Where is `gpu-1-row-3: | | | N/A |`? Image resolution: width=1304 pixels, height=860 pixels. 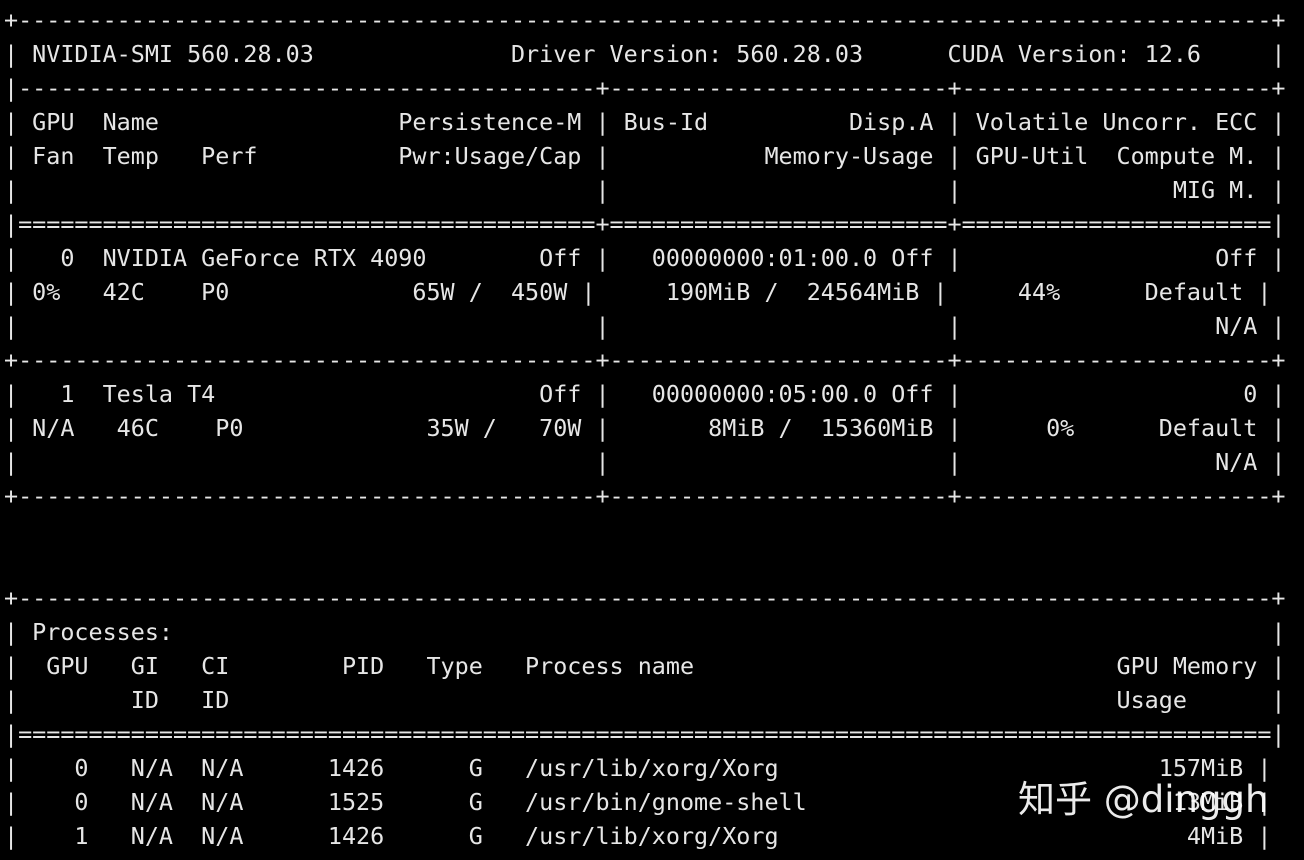
gpu-1-row-3: | | | N/A | is located at coordinates (645, 462).